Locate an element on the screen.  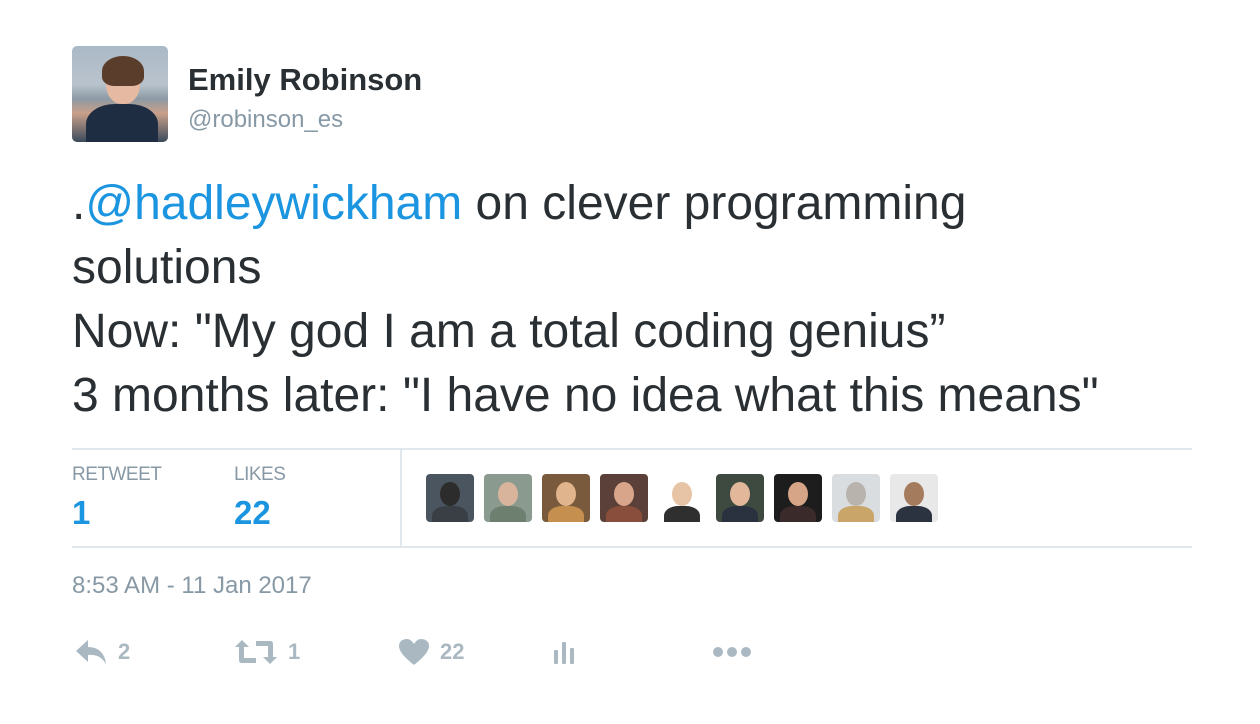
tweet-line-1-rest: on clever programming is located at coordinates (714, 203).